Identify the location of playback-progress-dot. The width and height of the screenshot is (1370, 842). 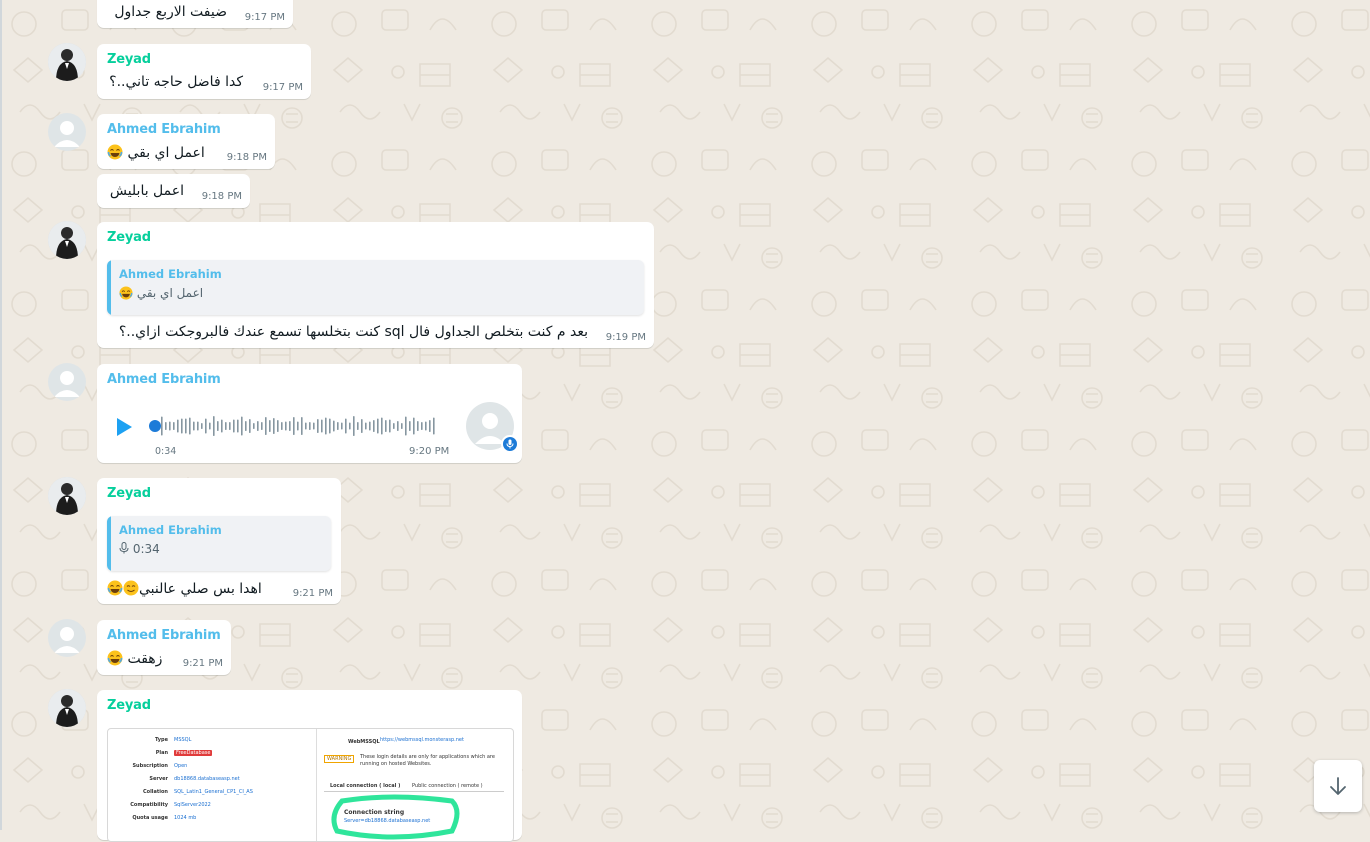
(155, 426).